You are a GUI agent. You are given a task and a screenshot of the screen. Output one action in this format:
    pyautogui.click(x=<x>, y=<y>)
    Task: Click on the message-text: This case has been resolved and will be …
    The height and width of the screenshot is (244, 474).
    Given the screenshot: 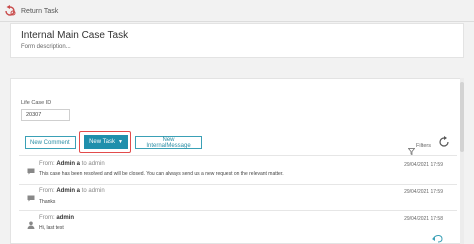 What is the action you would take?
    pyautogui.click(x=161, y=174)
    